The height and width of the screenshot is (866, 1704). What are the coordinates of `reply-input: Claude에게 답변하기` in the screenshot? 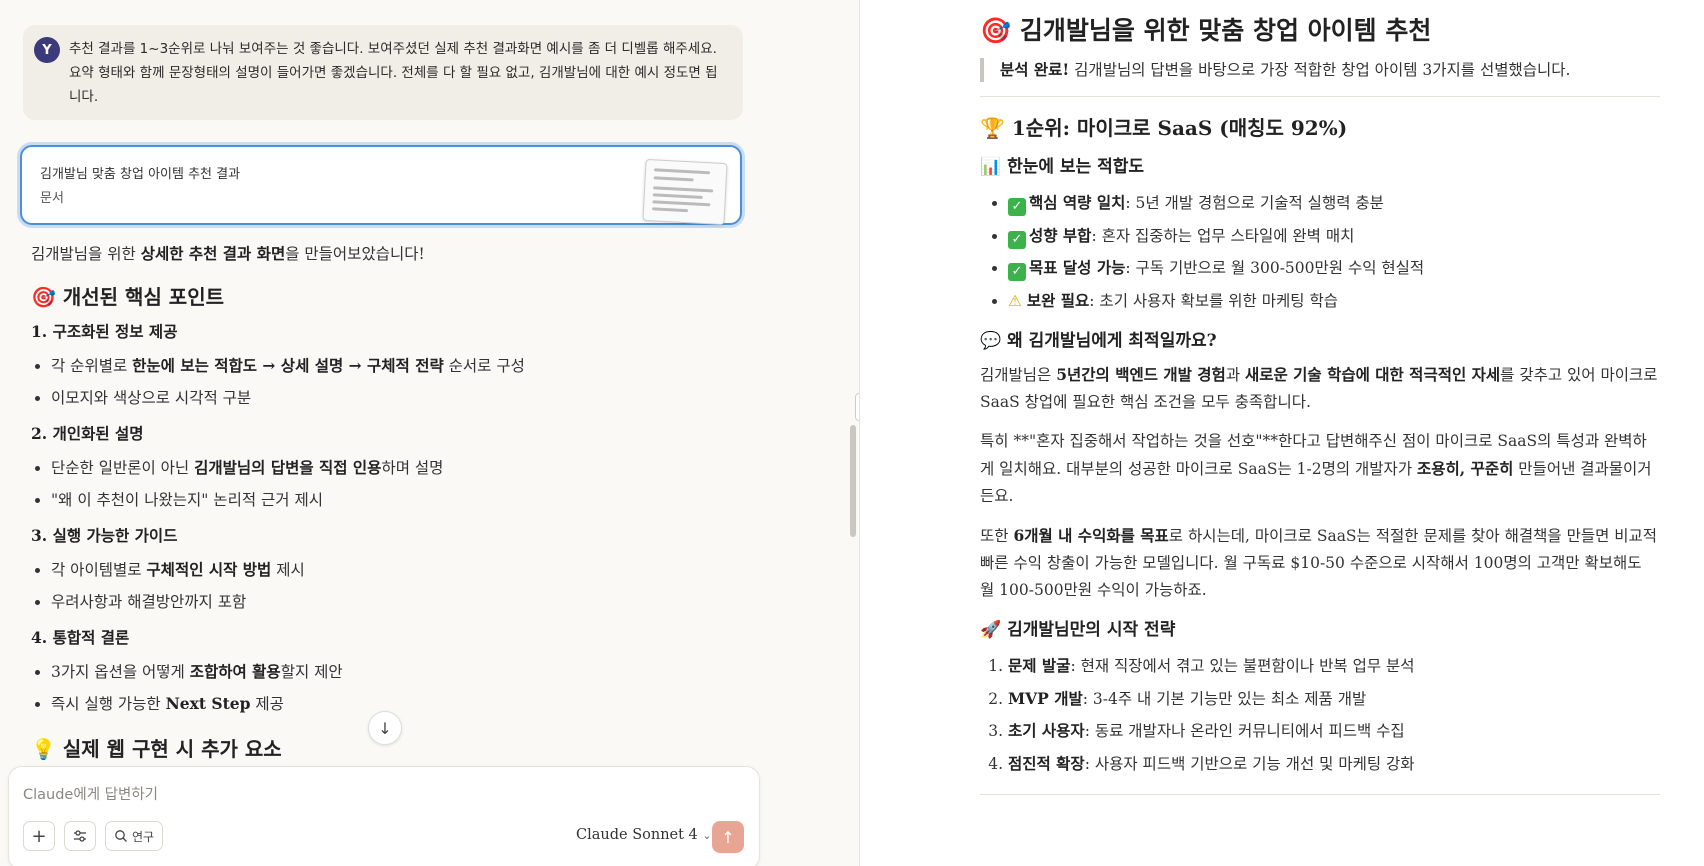 It's located at (90, 793).